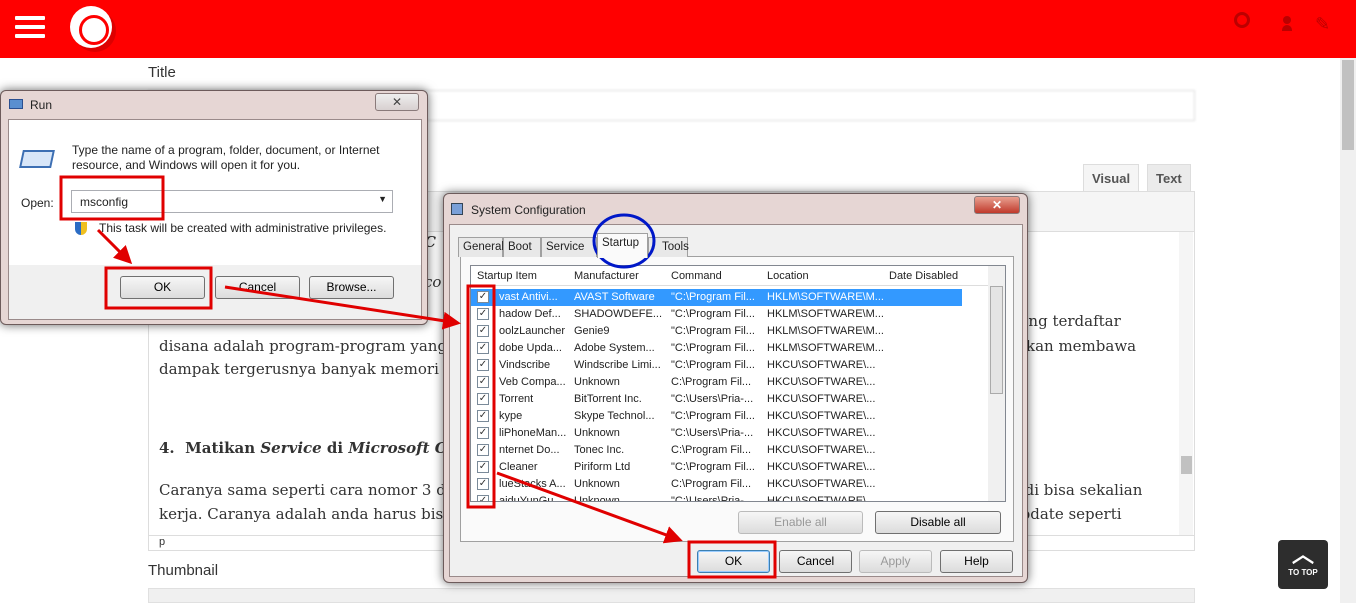 This screenshot has width=1356, height=603. What do you see at coordinates (481, 396) in the screenshot?
I see `highlight-checkboxes` at bounding box center [481, 396].